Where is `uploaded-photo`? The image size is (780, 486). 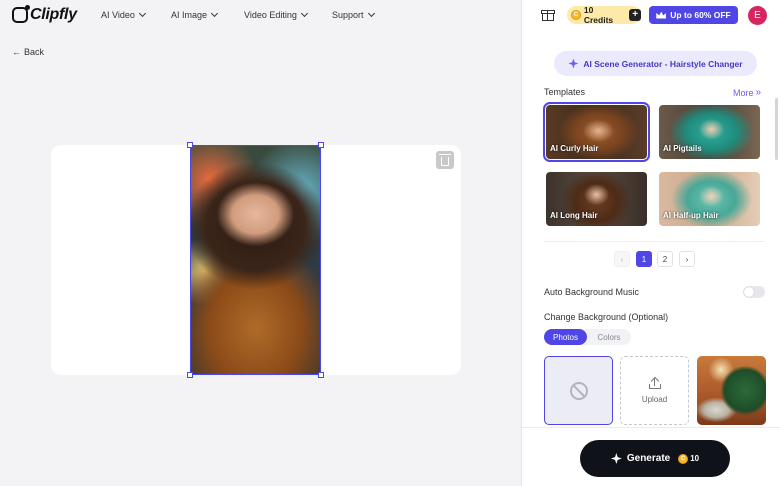 uploaded-photo is located at coordinates (255, 260).